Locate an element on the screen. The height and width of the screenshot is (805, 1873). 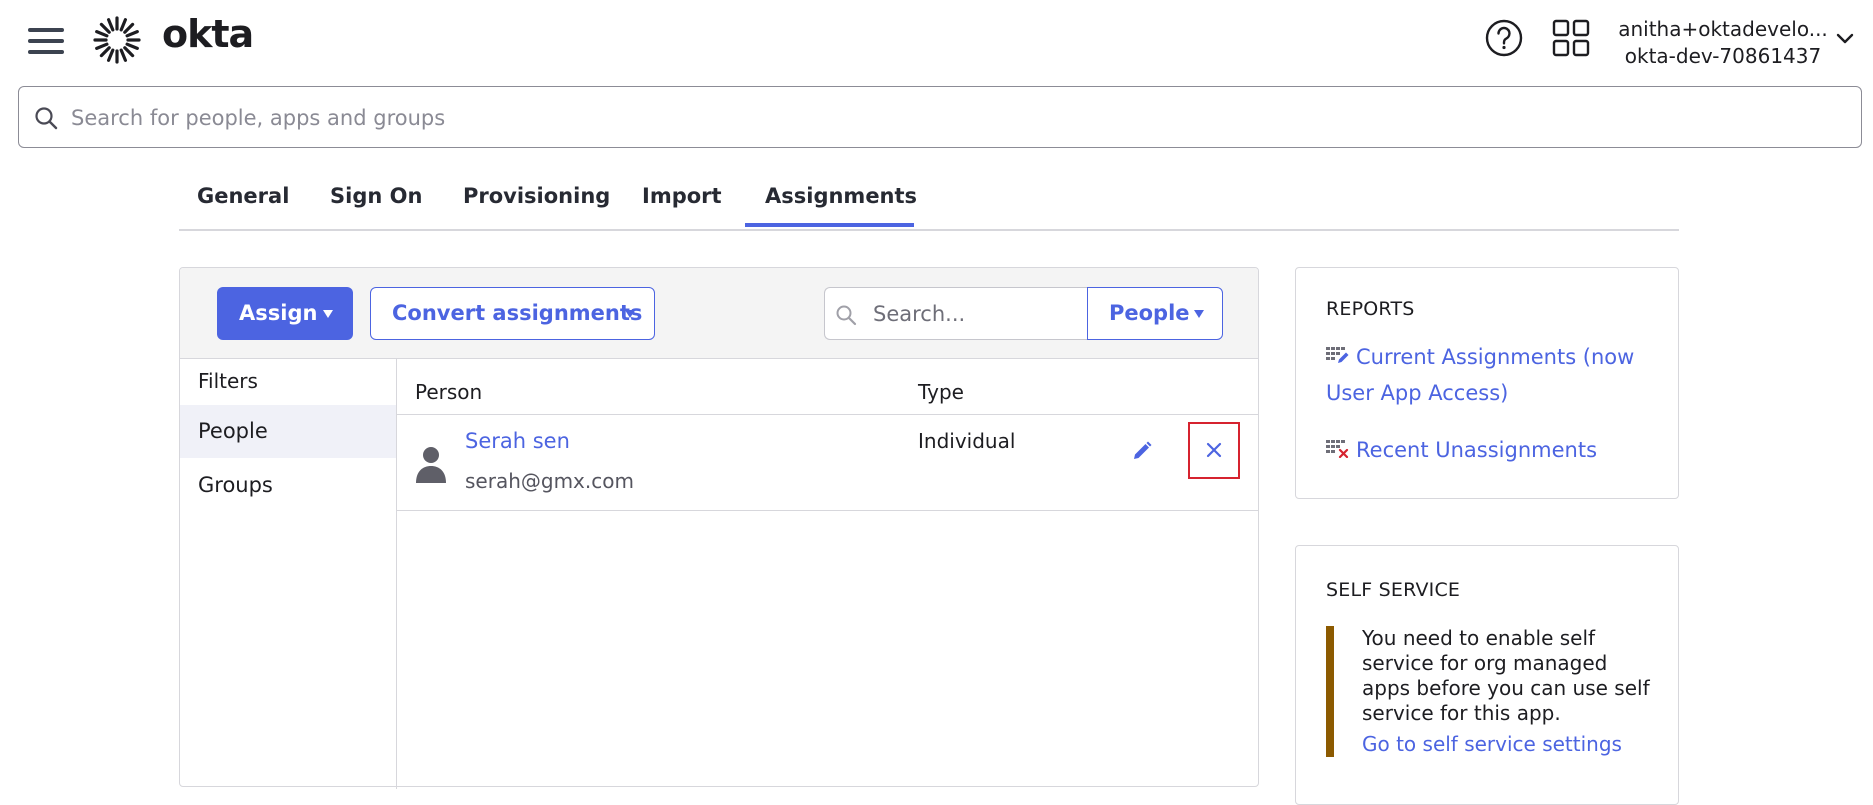
assignment-type: Individual is located at coordinates (967, 441).